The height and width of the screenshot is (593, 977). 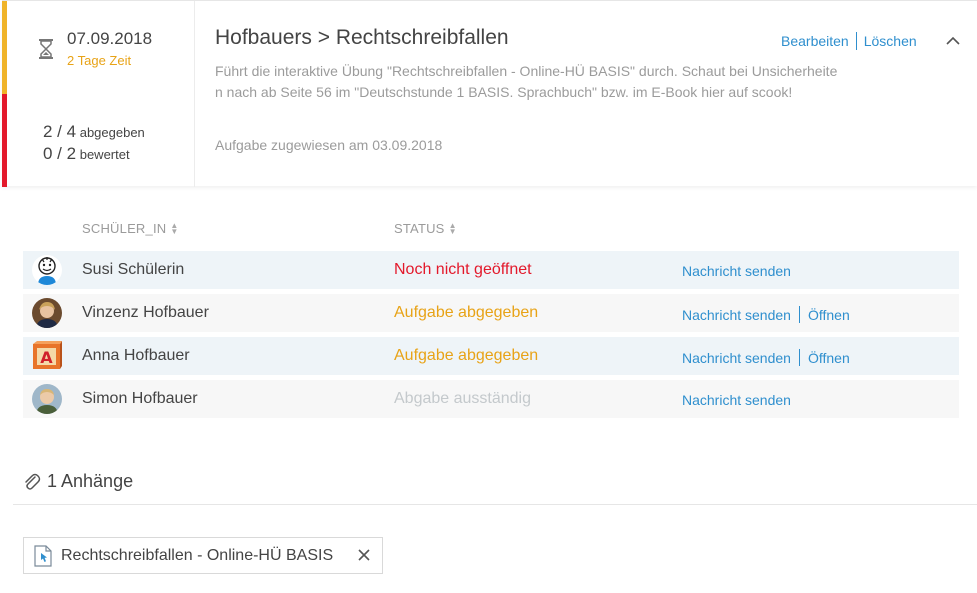 I want to click on hourglass-icon, so click(x=46, y=49).